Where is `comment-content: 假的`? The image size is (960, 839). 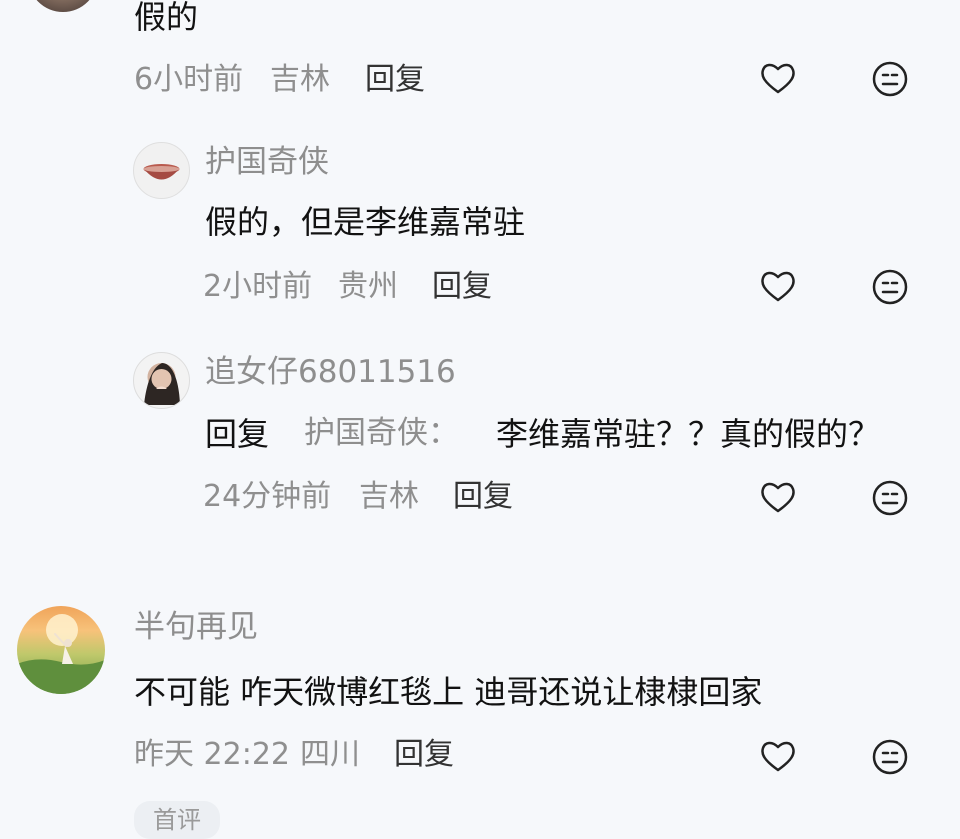
comment-content: 假的 is located at coordinates (166, 18).